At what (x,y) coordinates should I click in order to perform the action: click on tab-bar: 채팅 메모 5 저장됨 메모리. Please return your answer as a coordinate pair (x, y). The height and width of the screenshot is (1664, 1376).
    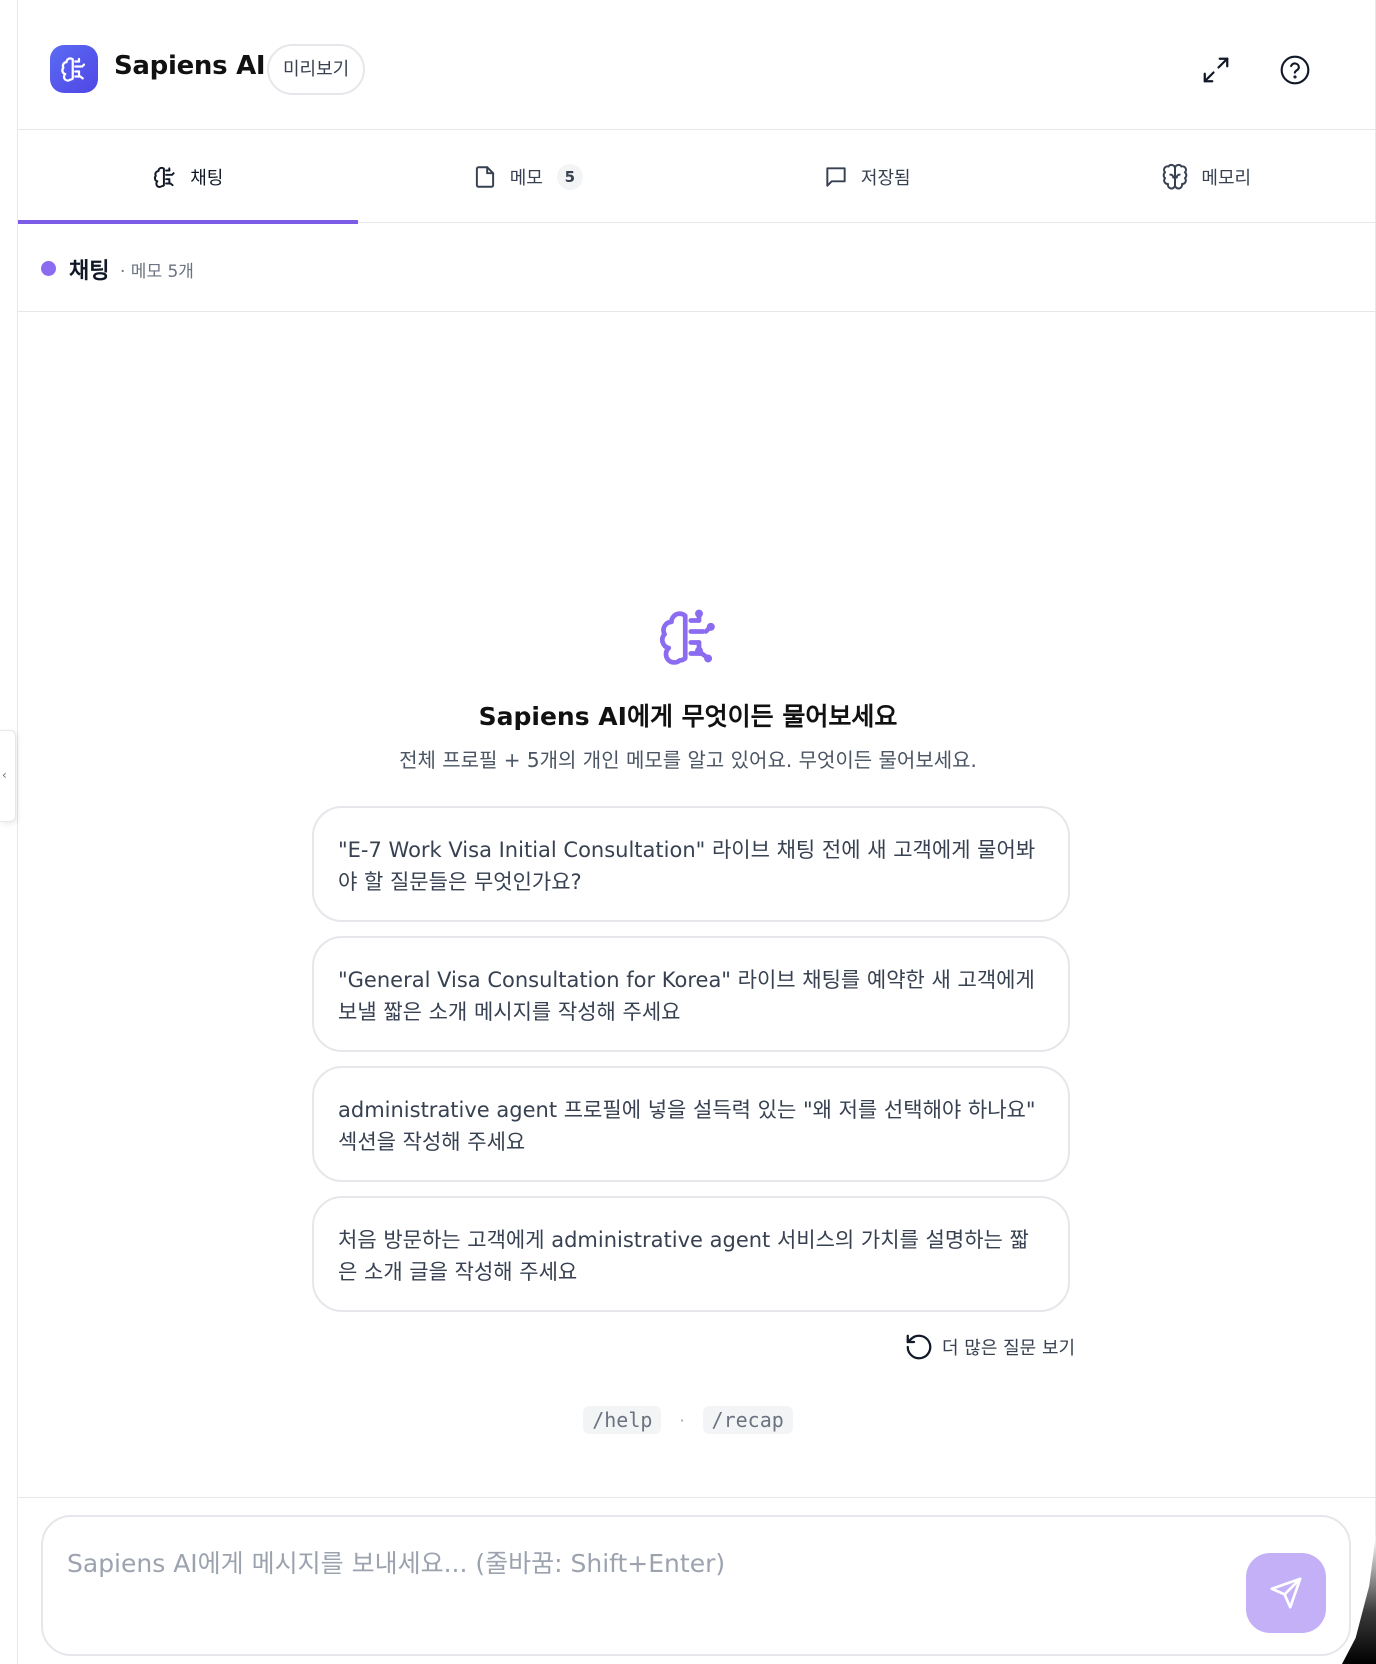
    Looking at the image, I should click on (697, 177).